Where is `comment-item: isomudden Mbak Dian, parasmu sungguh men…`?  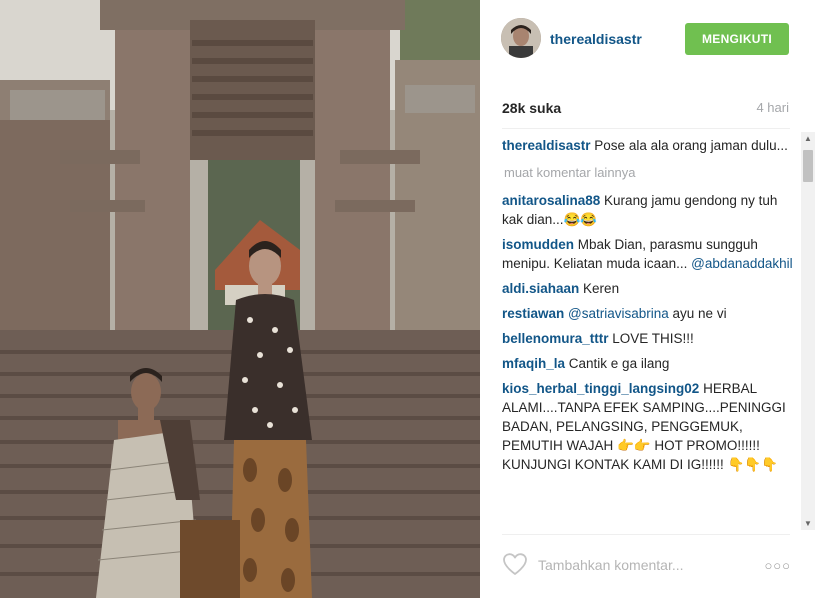
comment-item: isomudden Mbak Dian, parasmu sungguh men… is located at coordinates (650, 254).